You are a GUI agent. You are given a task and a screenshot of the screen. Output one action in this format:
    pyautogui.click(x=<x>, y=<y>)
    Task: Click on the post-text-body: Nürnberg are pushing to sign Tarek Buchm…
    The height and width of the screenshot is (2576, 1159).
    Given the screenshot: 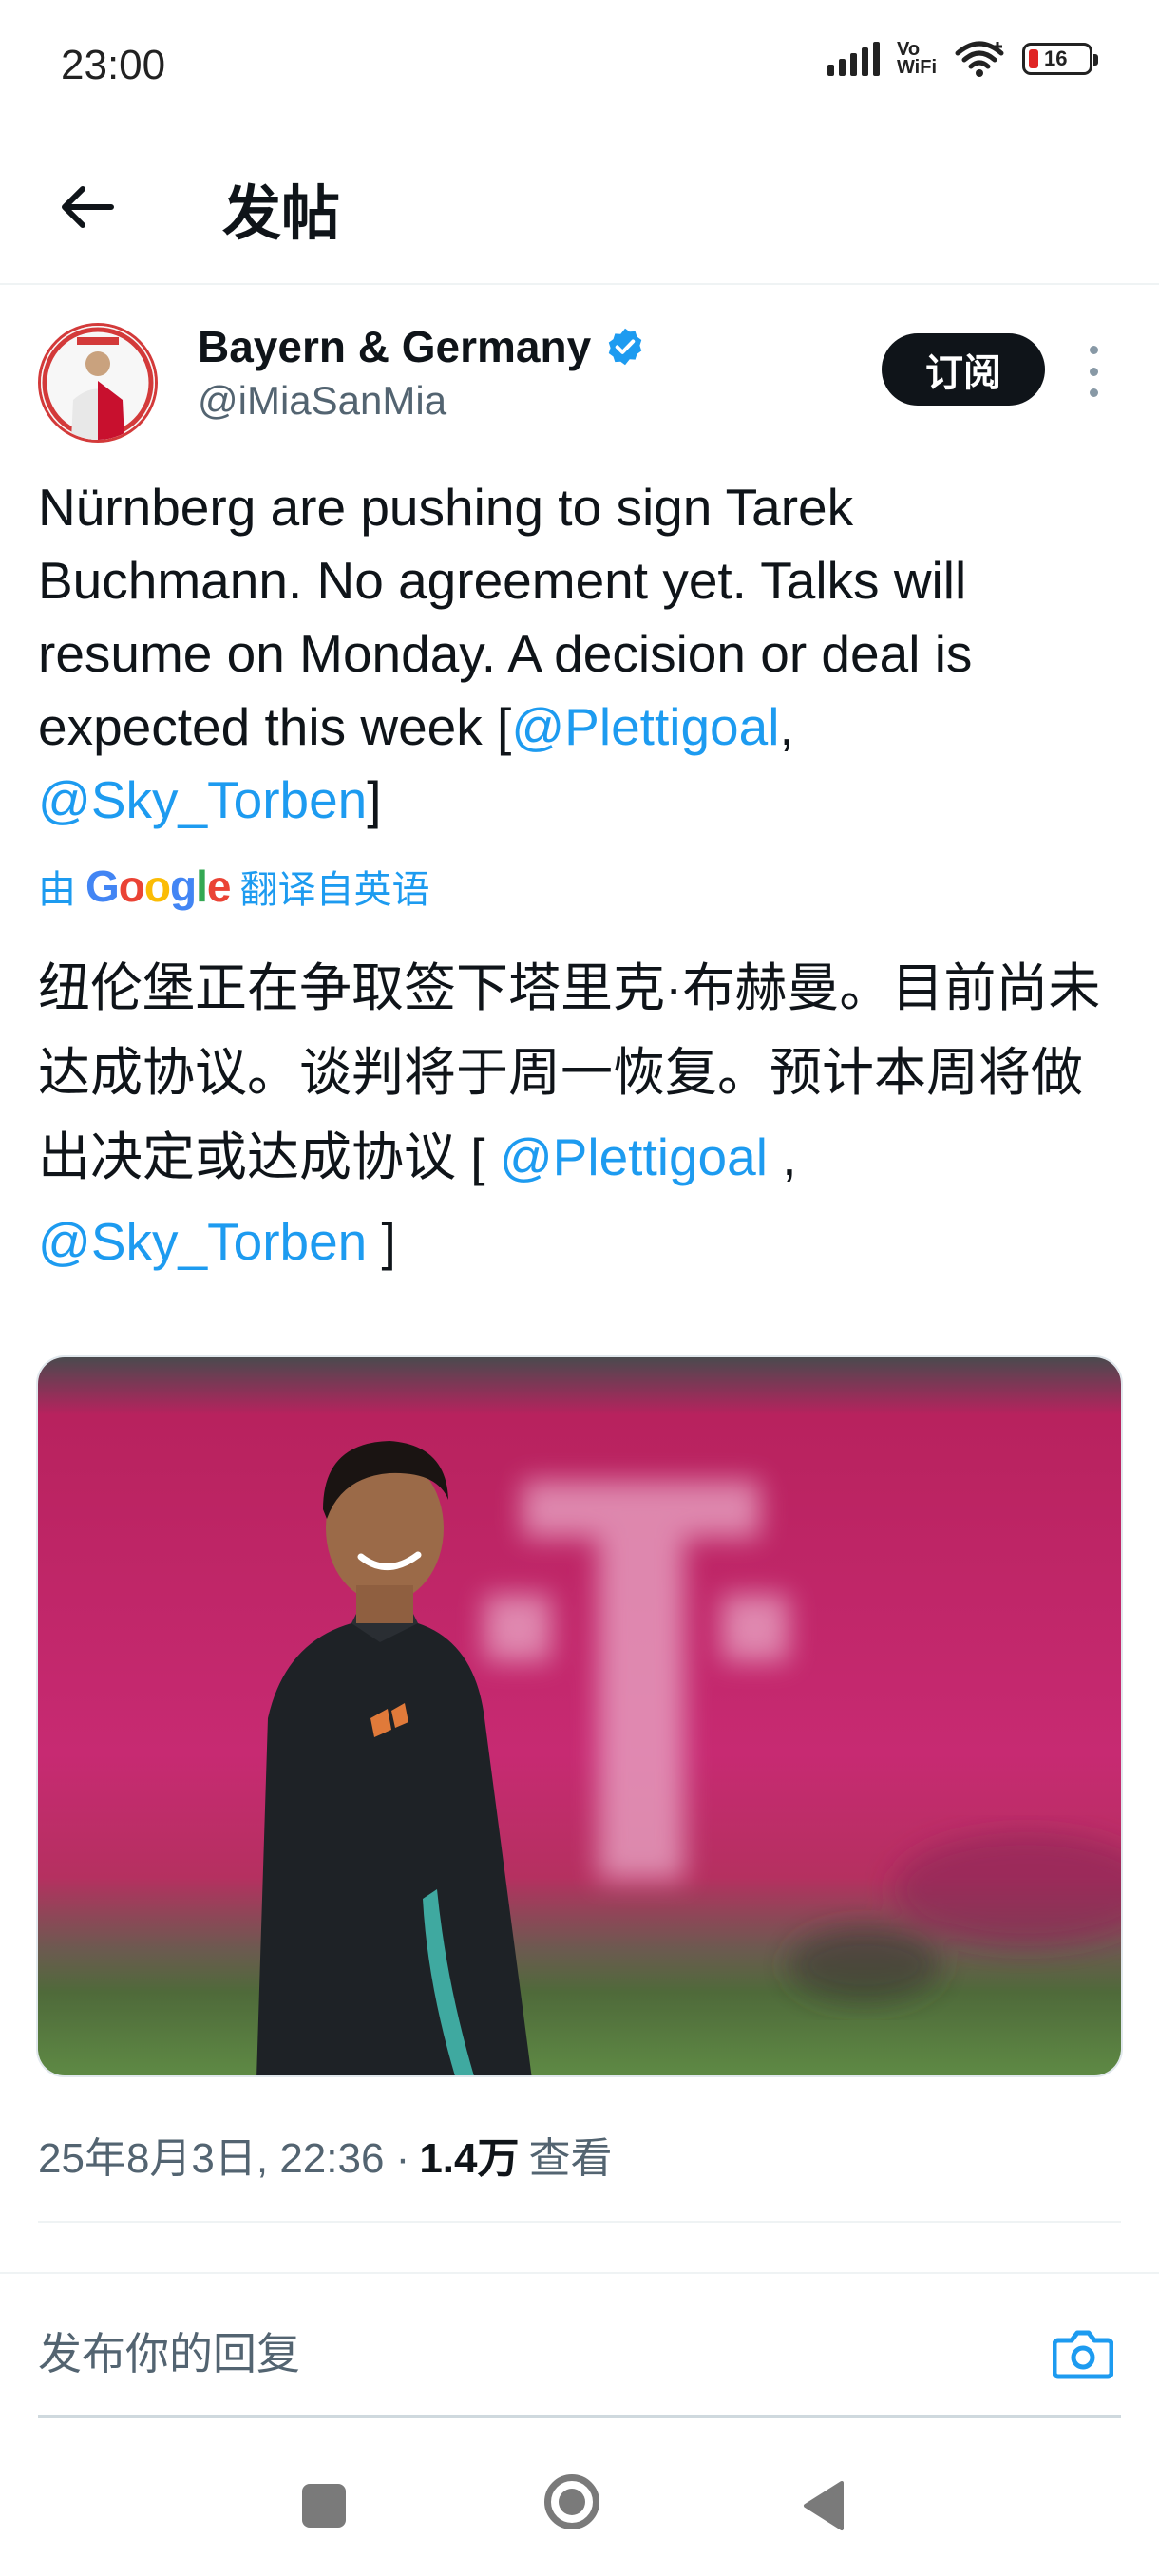 What is the action you would take?
    pyautogui.click(x=505, y=617)
    